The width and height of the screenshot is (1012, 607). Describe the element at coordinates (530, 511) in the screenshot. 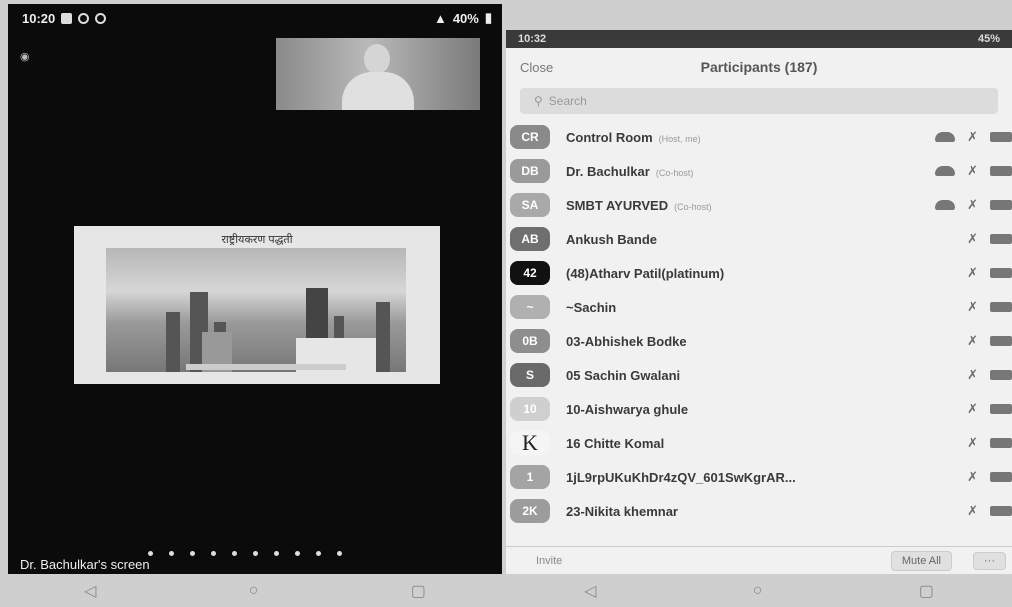

I see `avatar: 2K` at that location.